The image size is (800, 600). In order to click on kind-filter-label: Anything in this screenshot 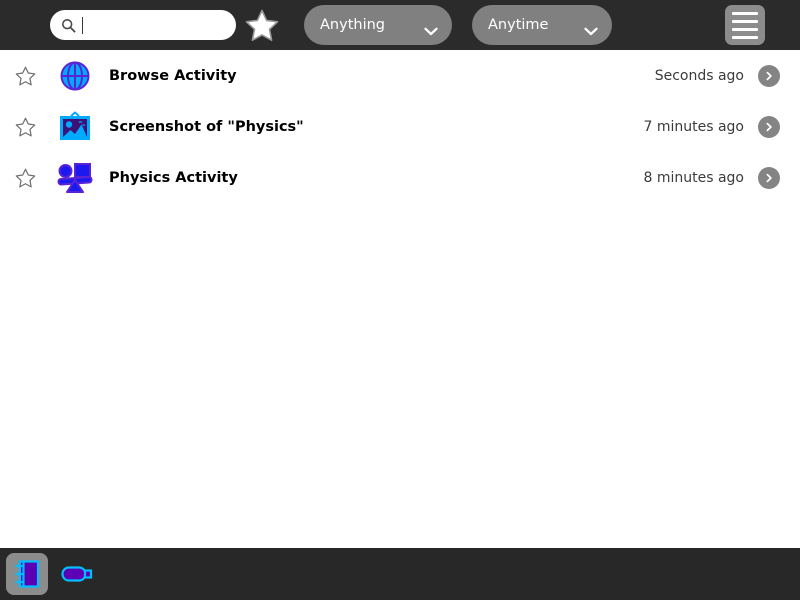, I will do `click(352, 24)`.